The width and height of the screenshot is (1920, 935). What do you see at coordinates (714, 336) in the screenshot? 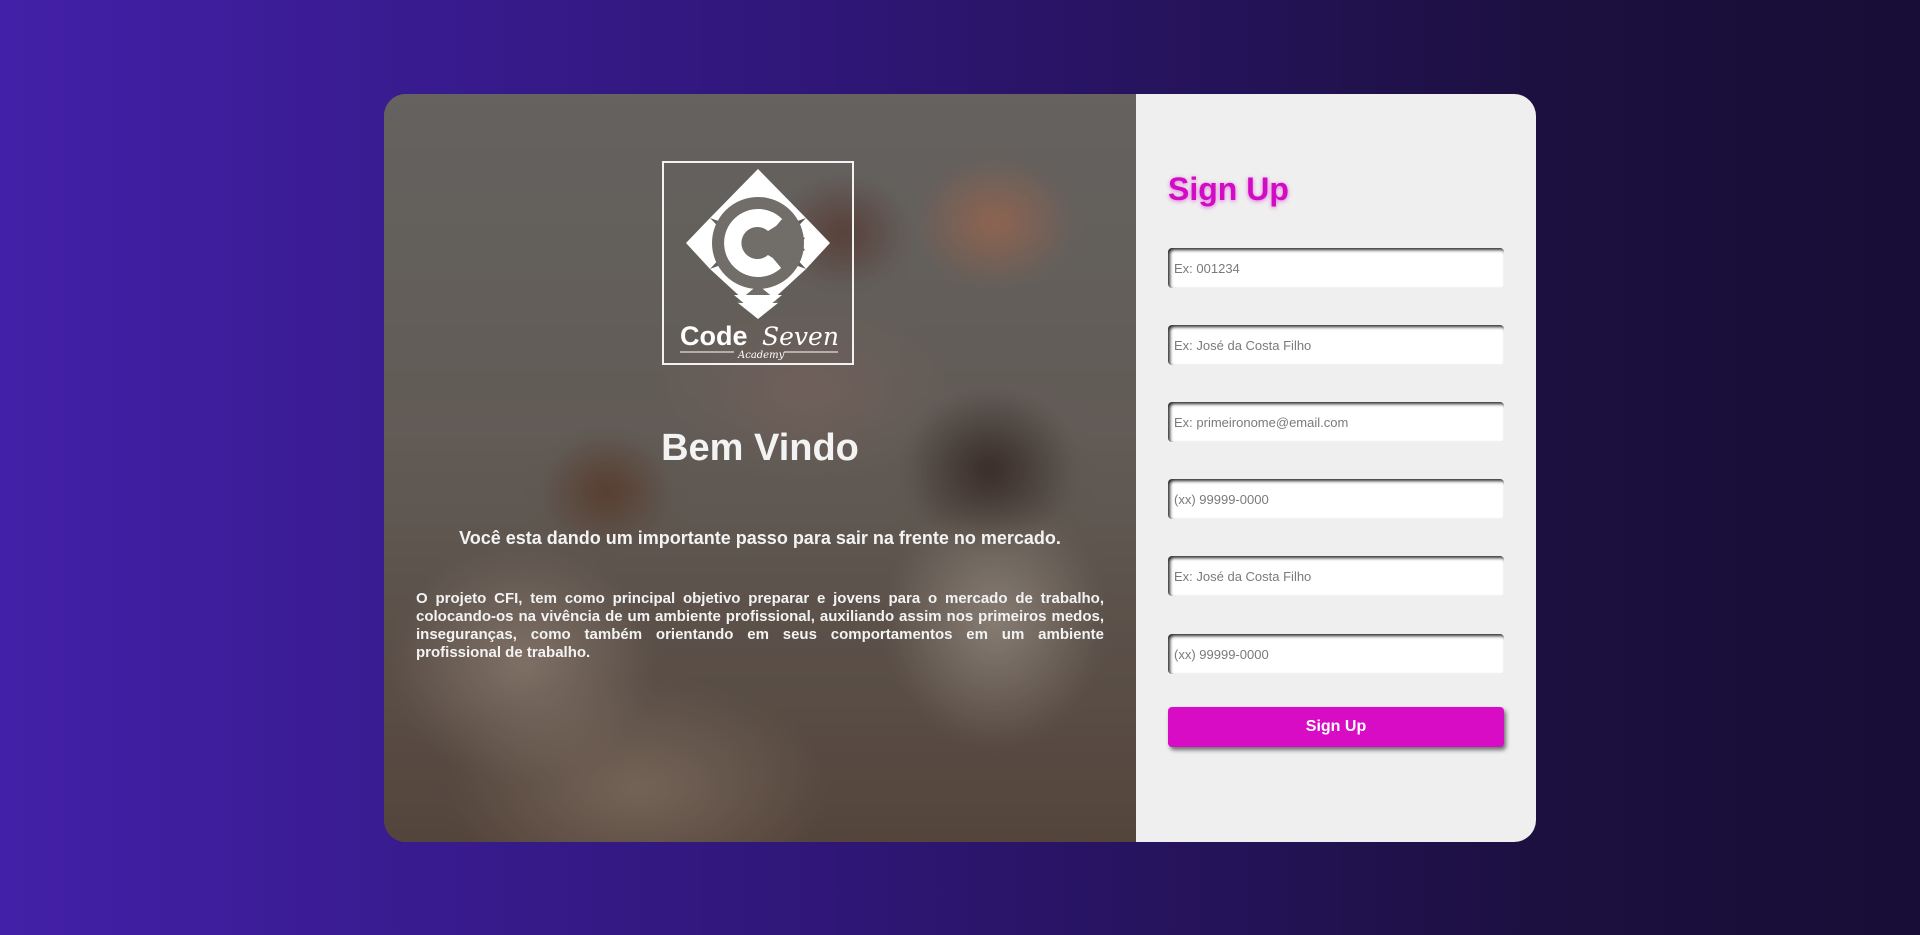
I see `logo-text-code: Code` at bounding box center [714, 336].